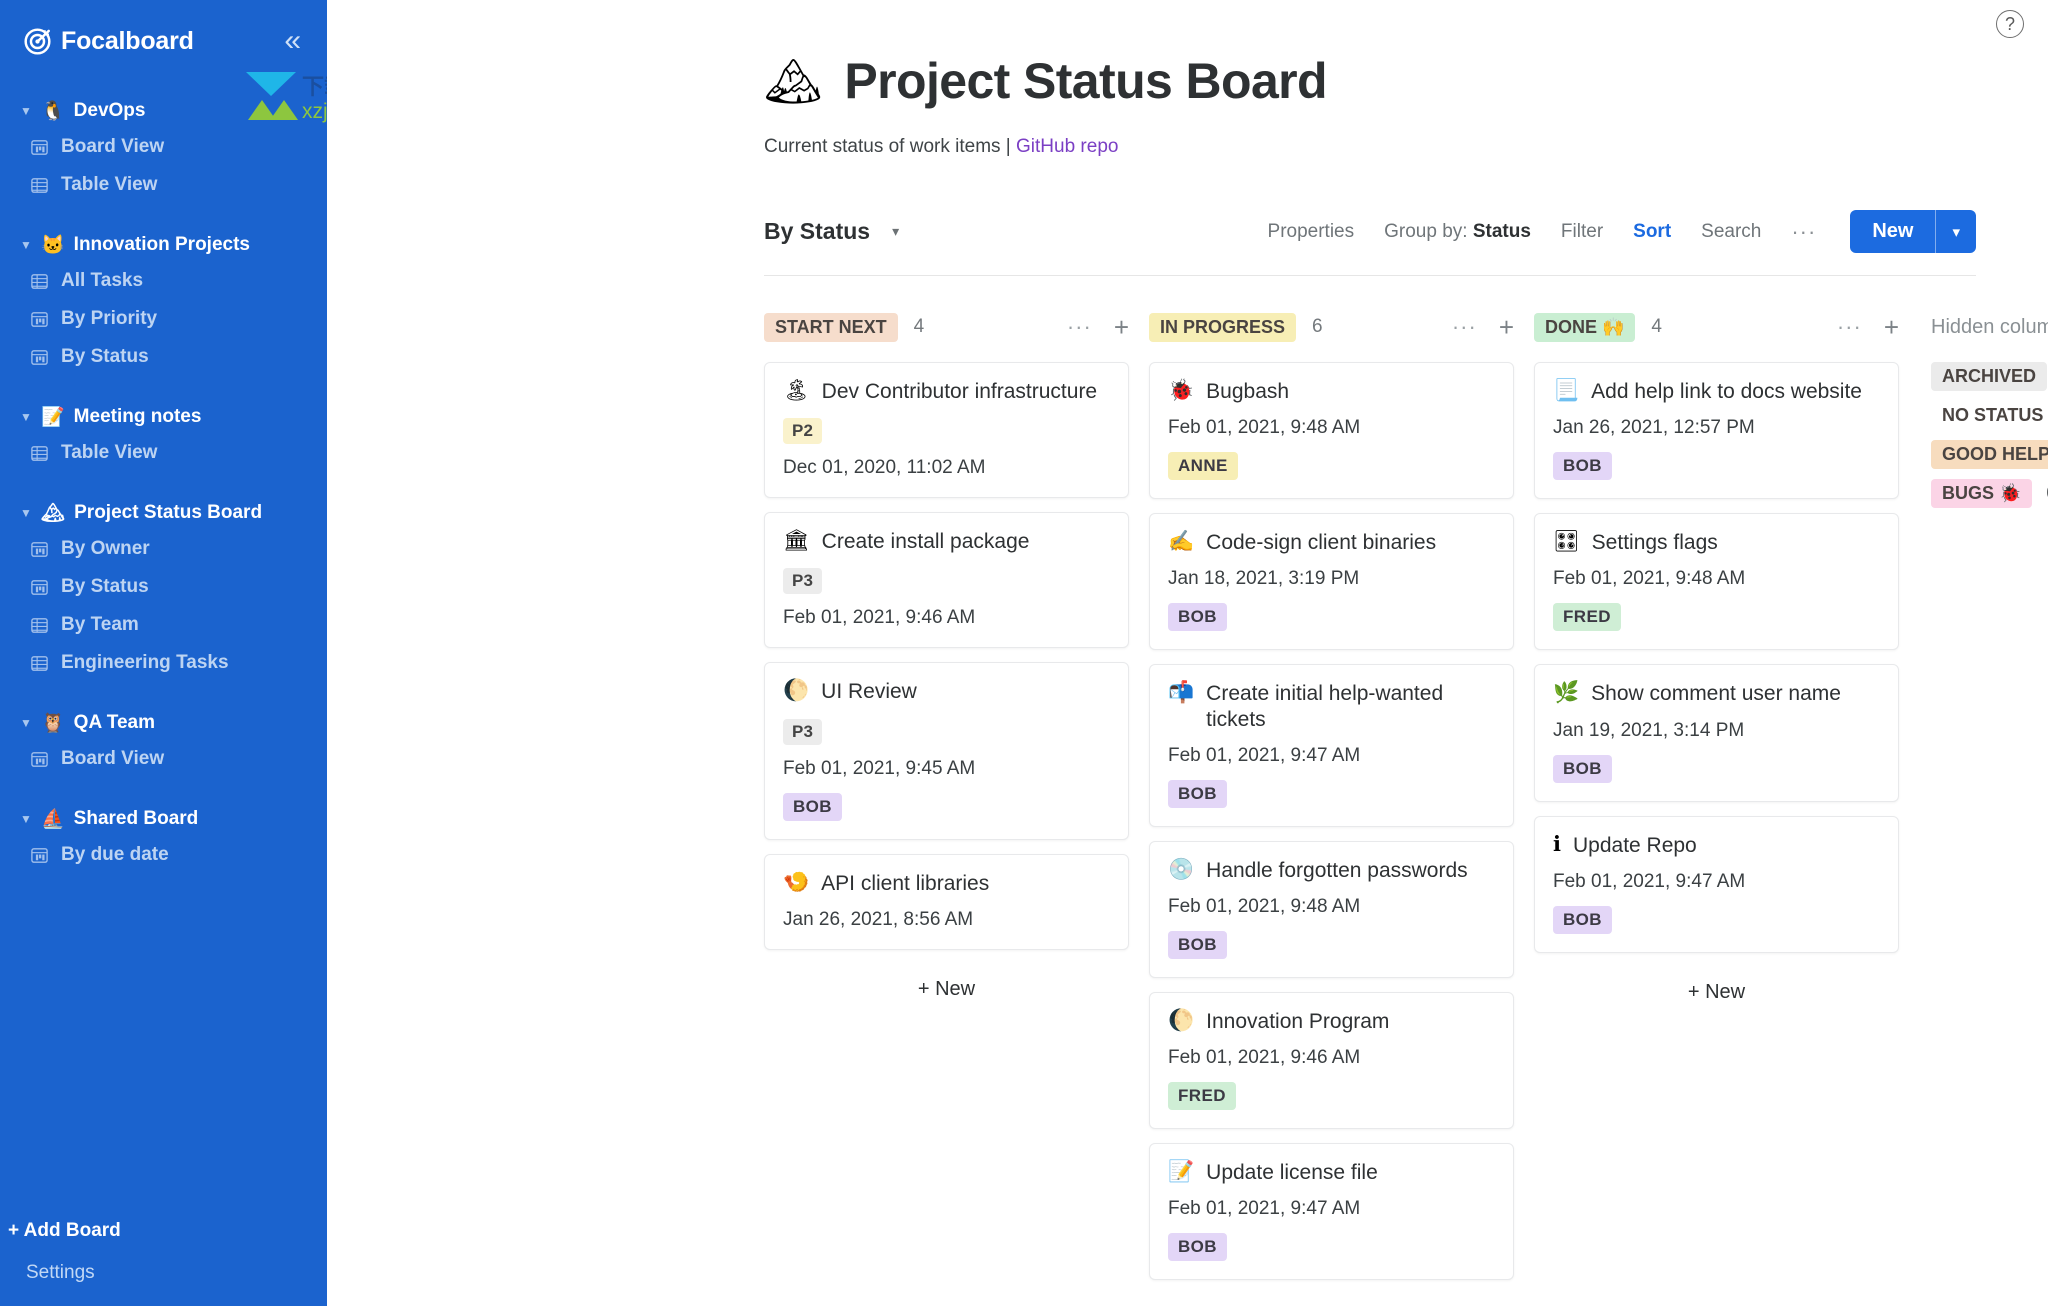  Describe the element at coordinates (796, 390) in the screenshot. I see `card-emoji-icon: 🏝` at that location.